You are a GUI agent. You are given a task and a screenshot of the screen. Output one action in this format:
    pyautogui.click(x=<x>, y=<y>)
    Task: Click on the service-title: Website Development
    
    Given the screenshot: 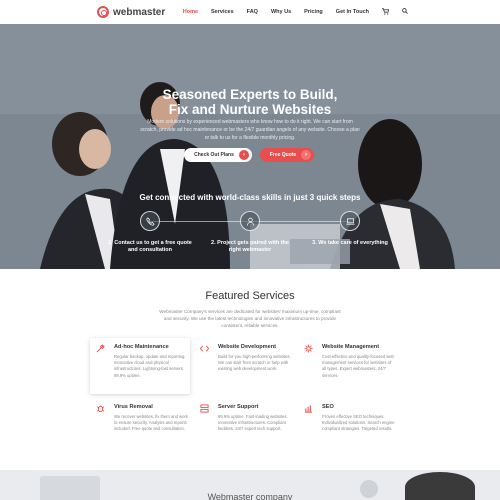 What is the action you would take?
    pyautogui.click(x=247, y=347)
    